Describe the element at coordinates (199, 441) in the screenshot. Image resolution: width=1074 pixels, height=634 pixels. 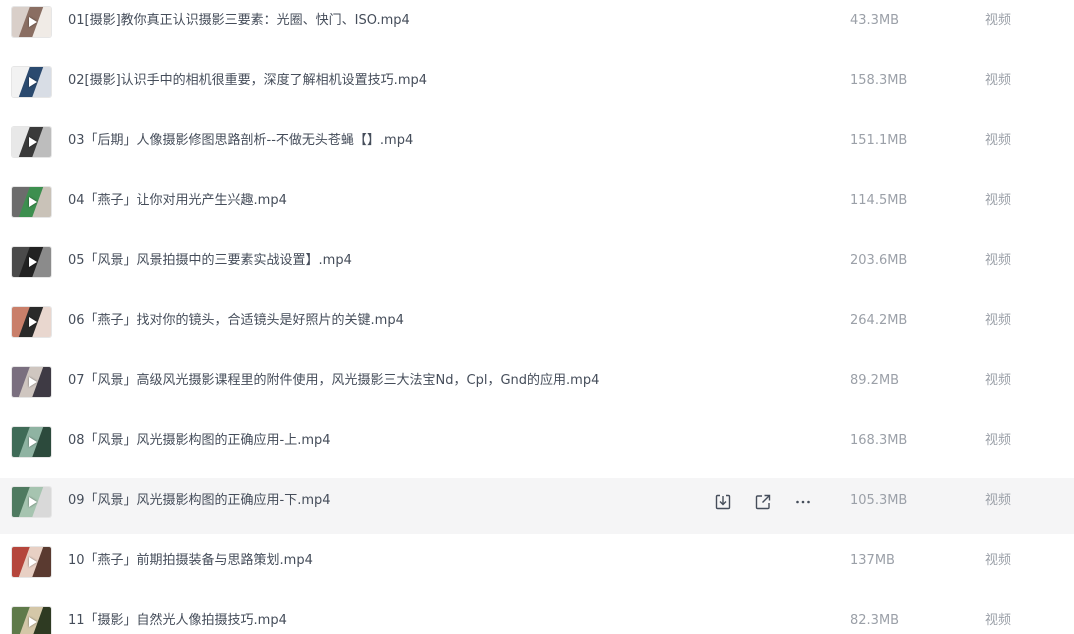
I see `file-name: 08「风景」风光摄影构图的正确应用-上.mp4` at that location.